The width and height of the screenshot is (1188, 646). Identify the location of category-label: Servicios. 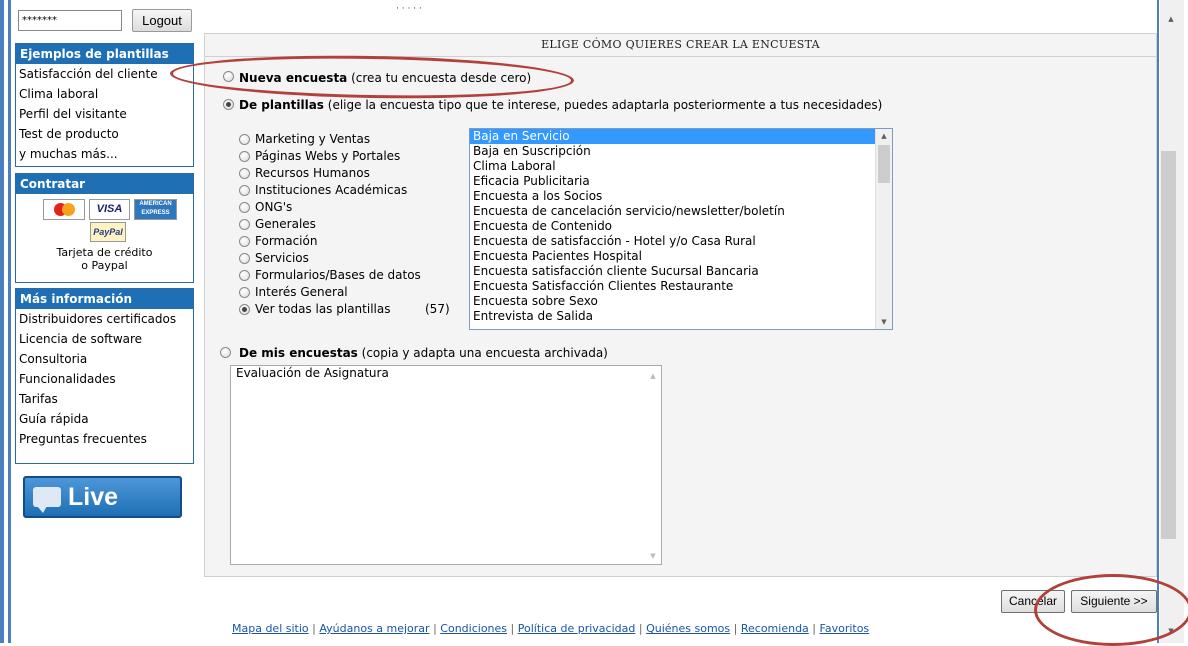
(282, 258).